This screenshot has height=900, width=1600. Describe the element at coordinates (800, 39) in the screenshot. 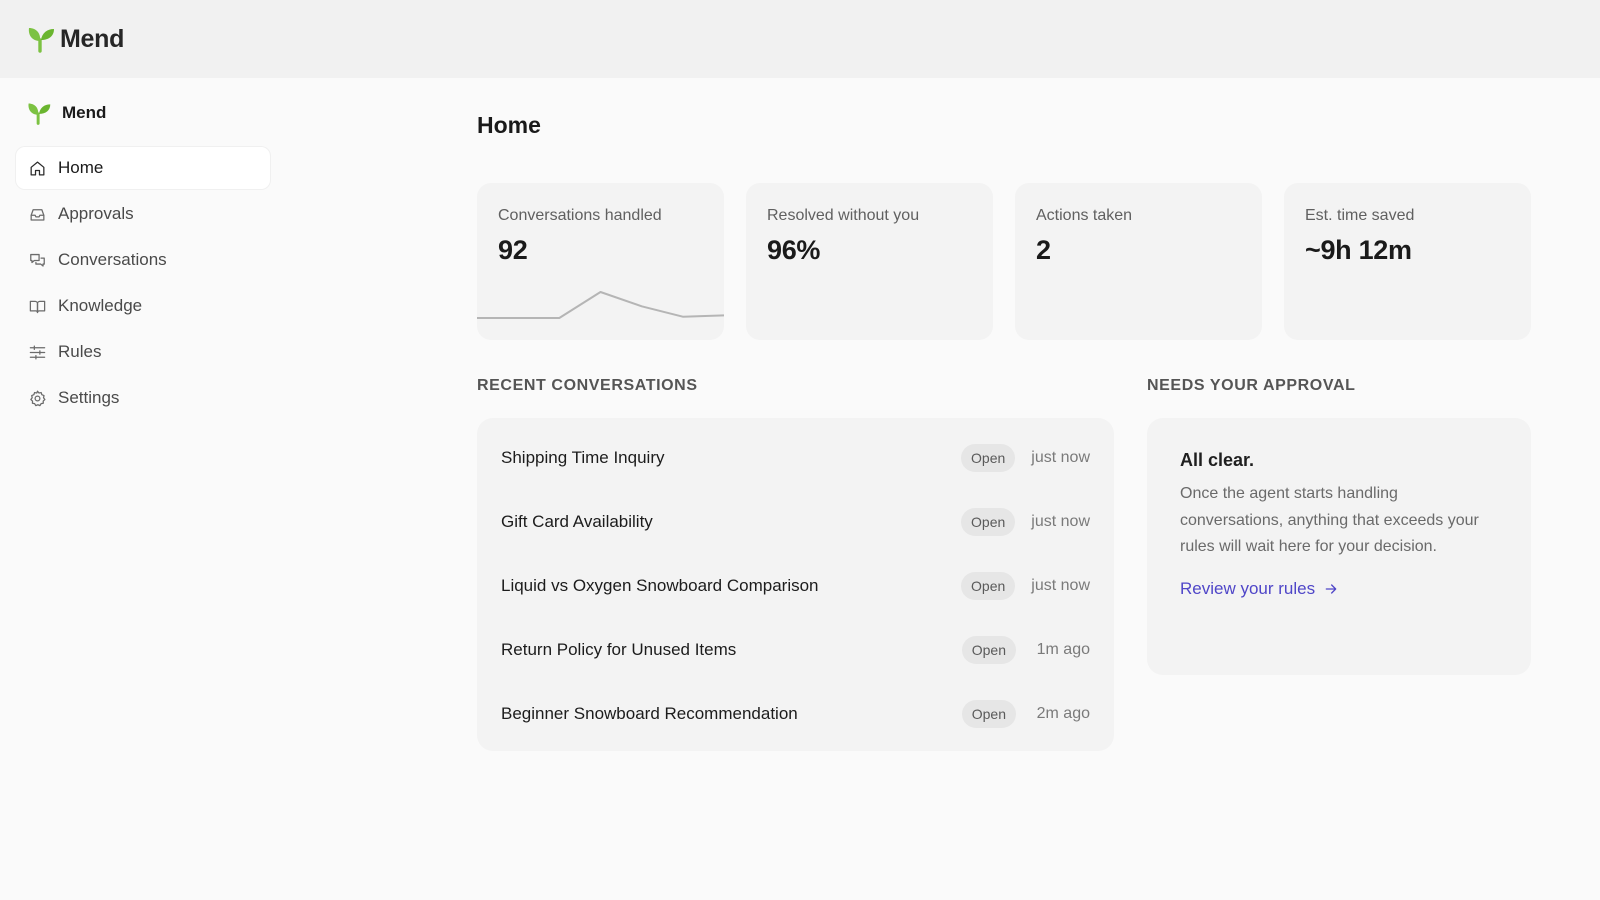

I see `top-bar: Mend` at that location.